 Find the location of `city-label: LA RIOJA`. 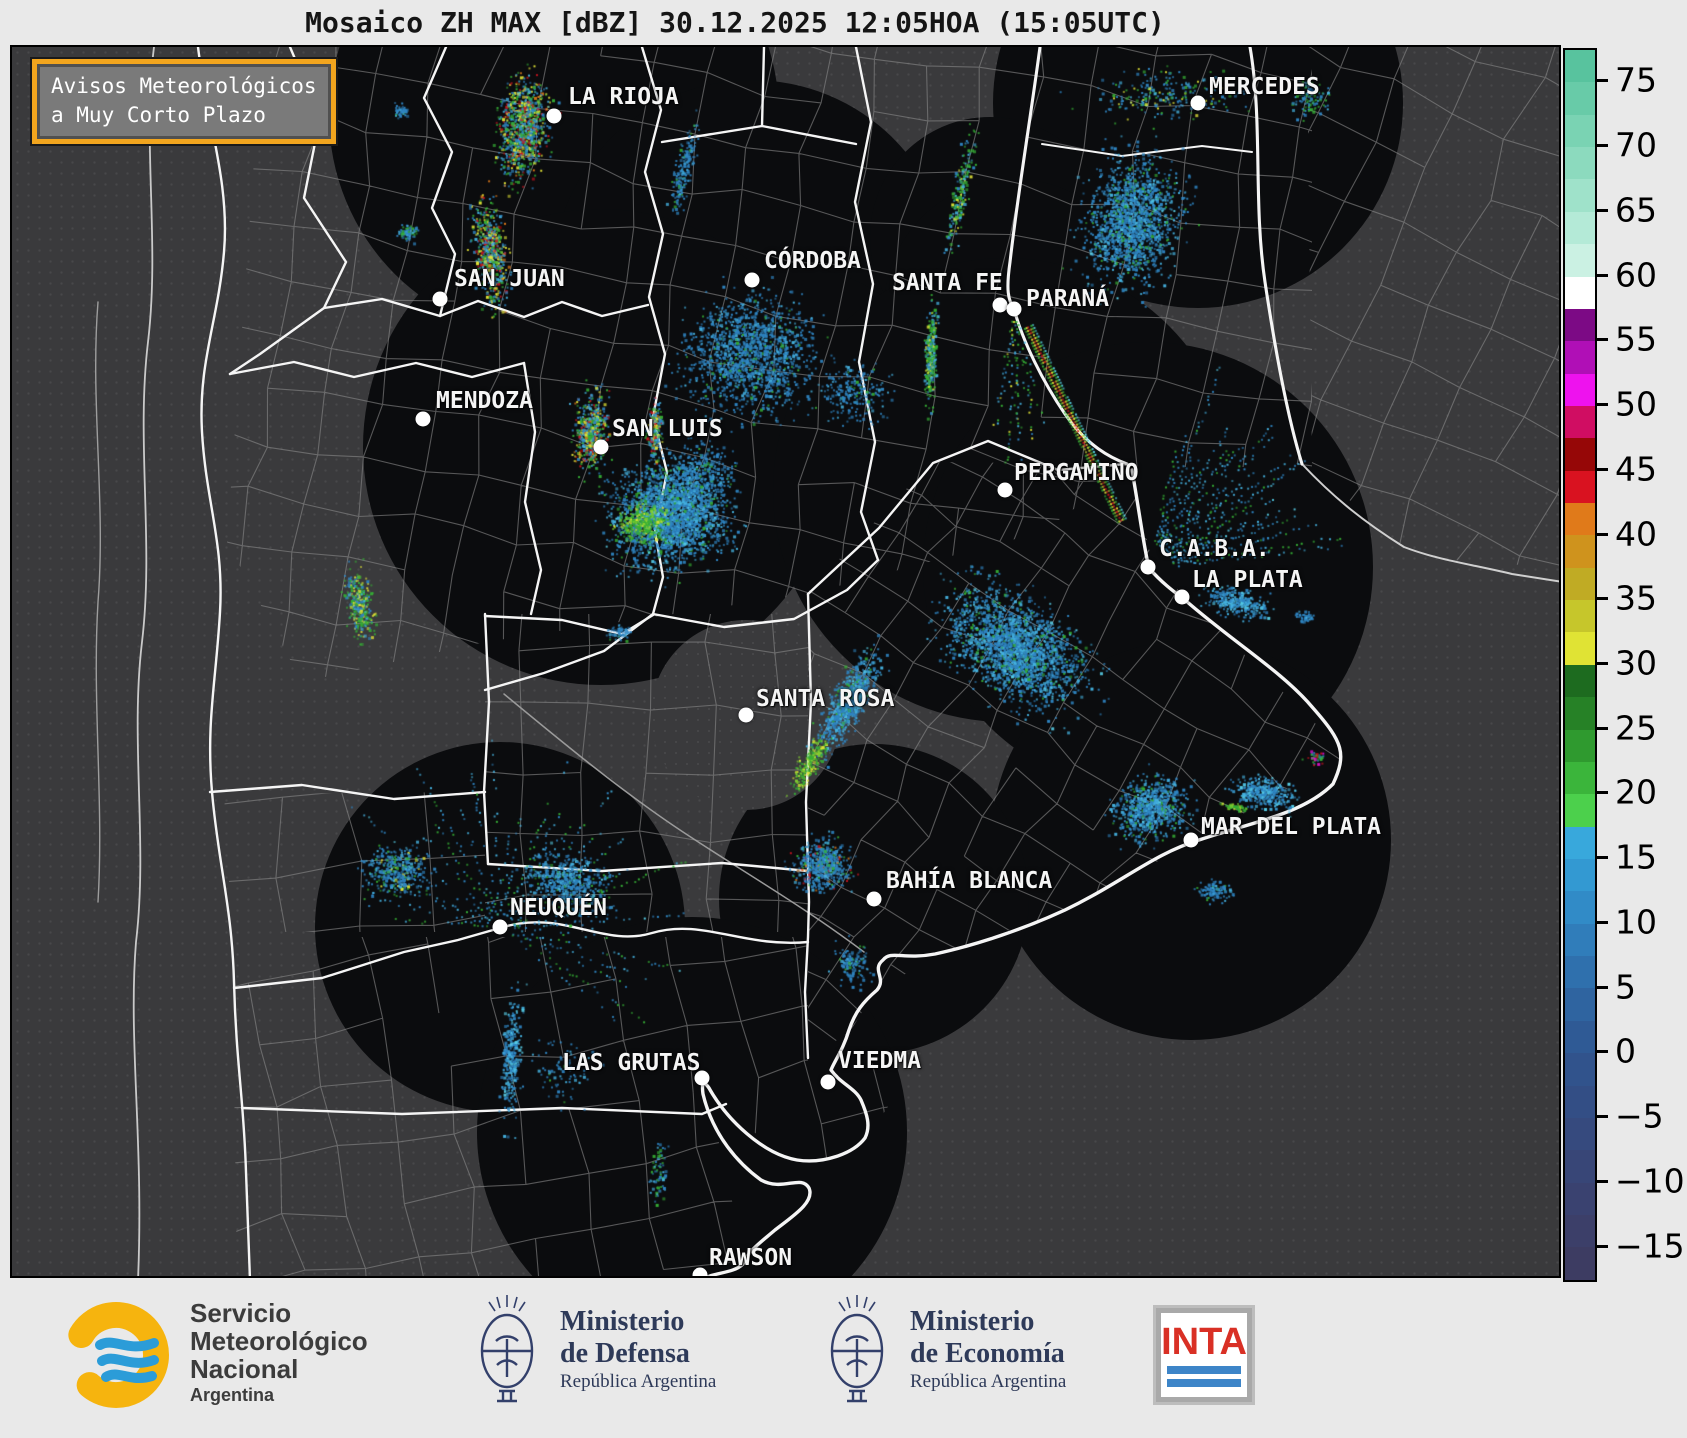

city-label: LA RIOJA is located at coordinates (623, 97).